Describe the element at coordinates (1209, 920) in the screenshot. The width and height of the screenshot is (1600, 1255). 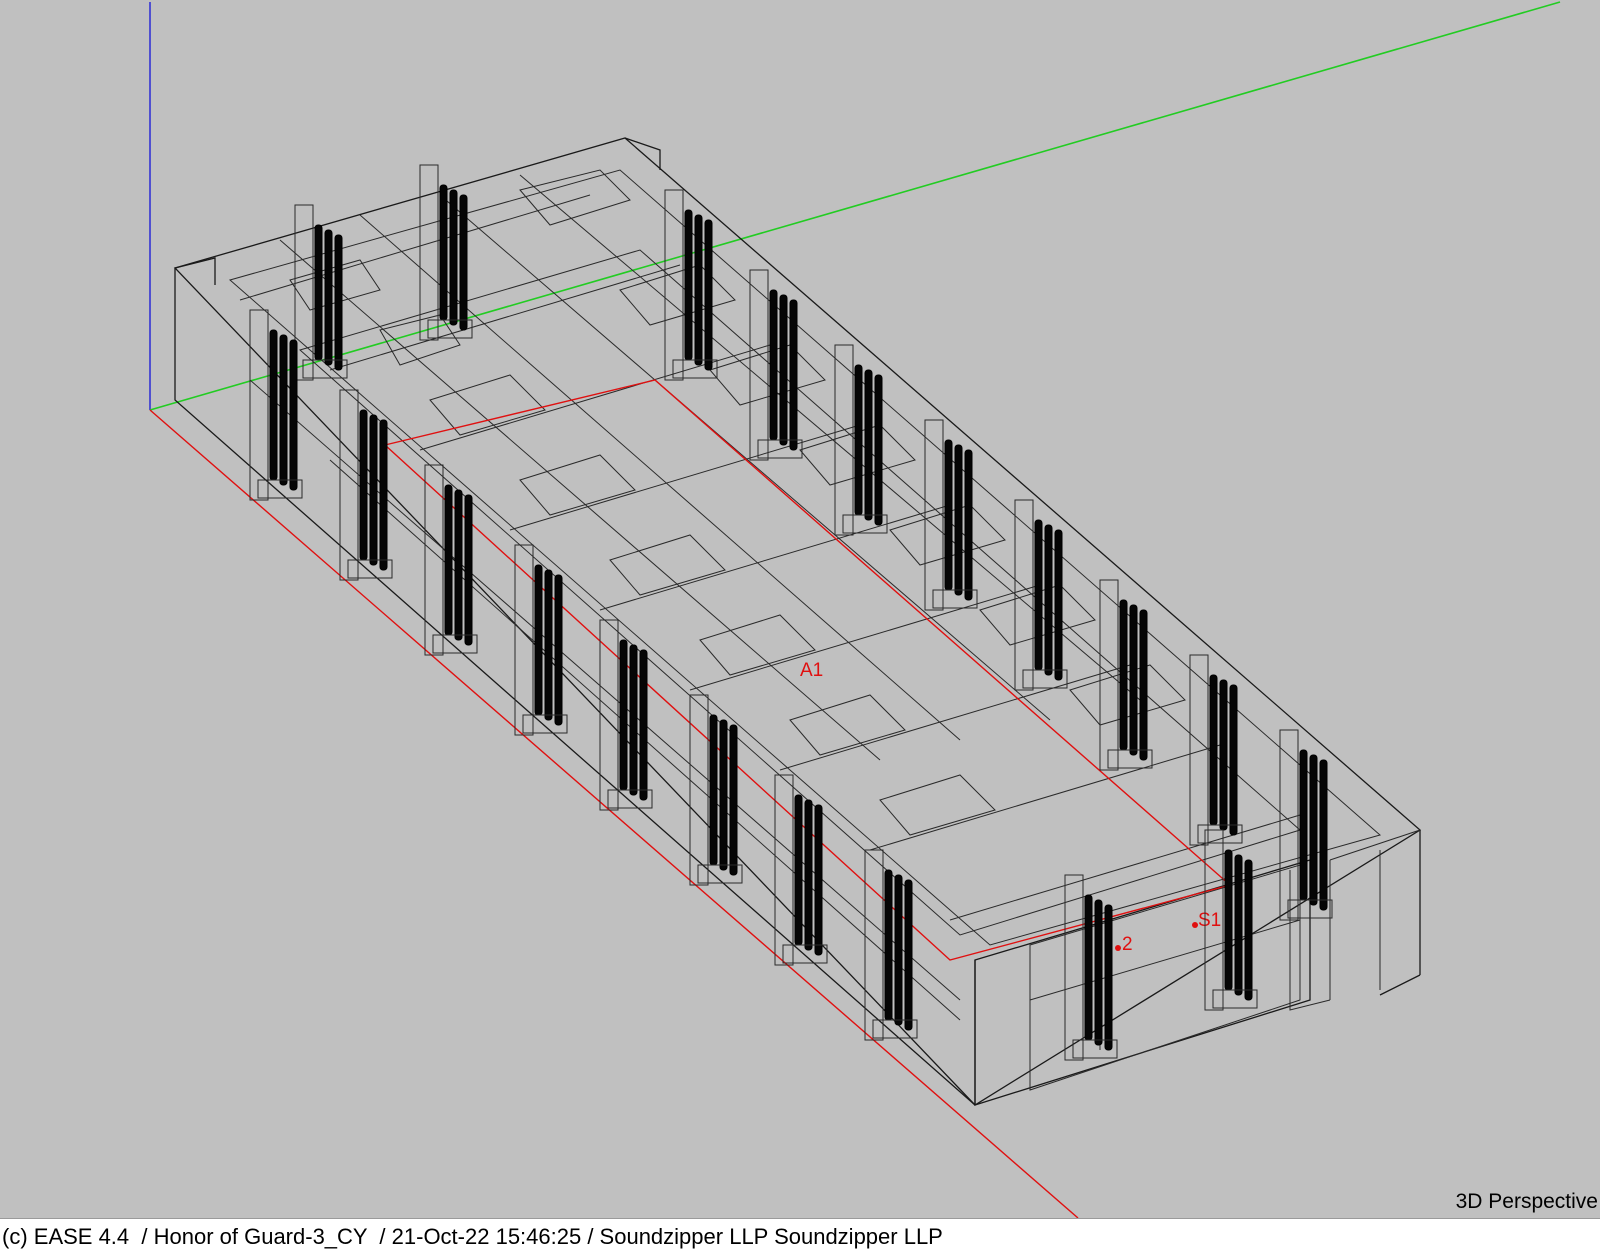
I see `source-s1-label: S1` at that location.